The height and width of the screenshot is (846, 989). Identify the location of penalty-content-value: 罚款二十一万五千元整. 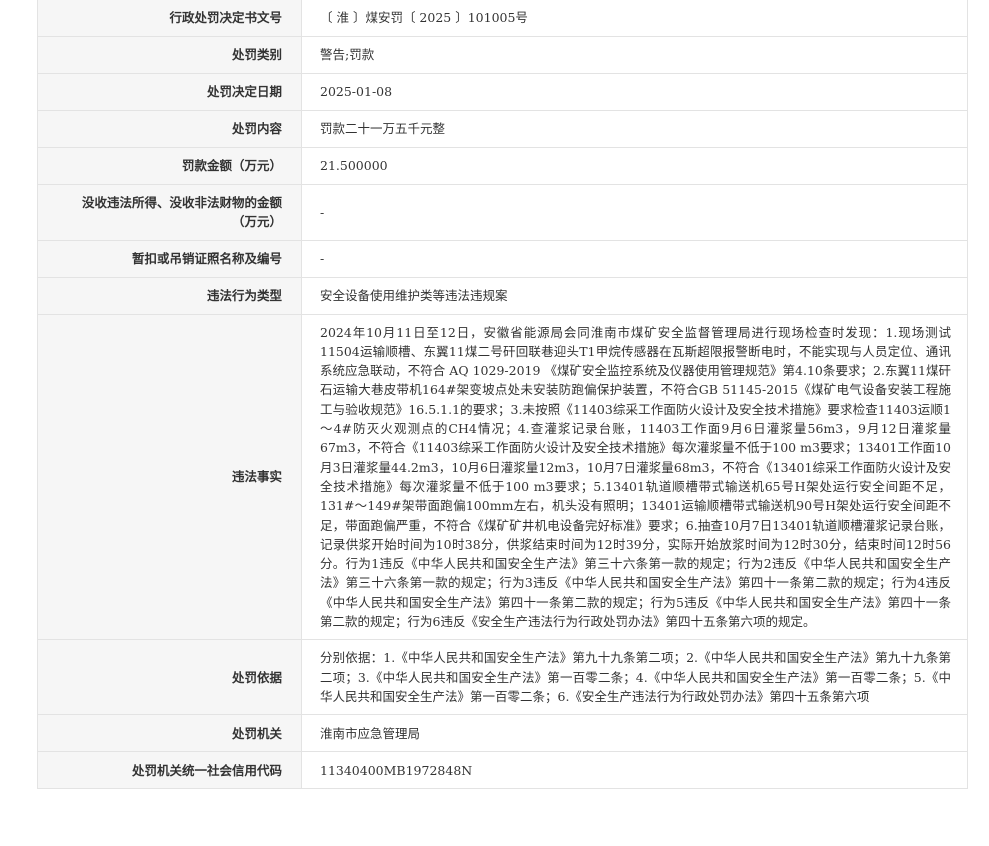
(634, 129).